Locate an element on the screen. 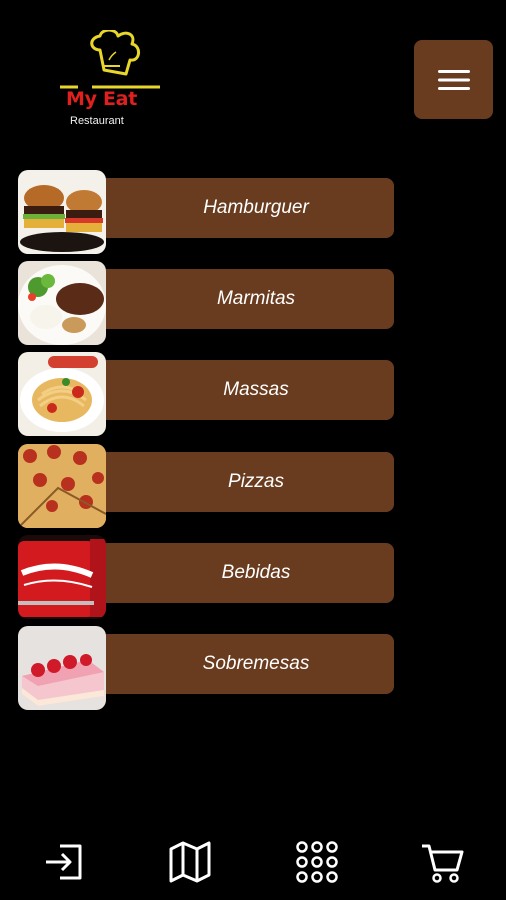 This screenshot has width=506, height=900. category-label: Marmitas is located at coordinates (256, 298).